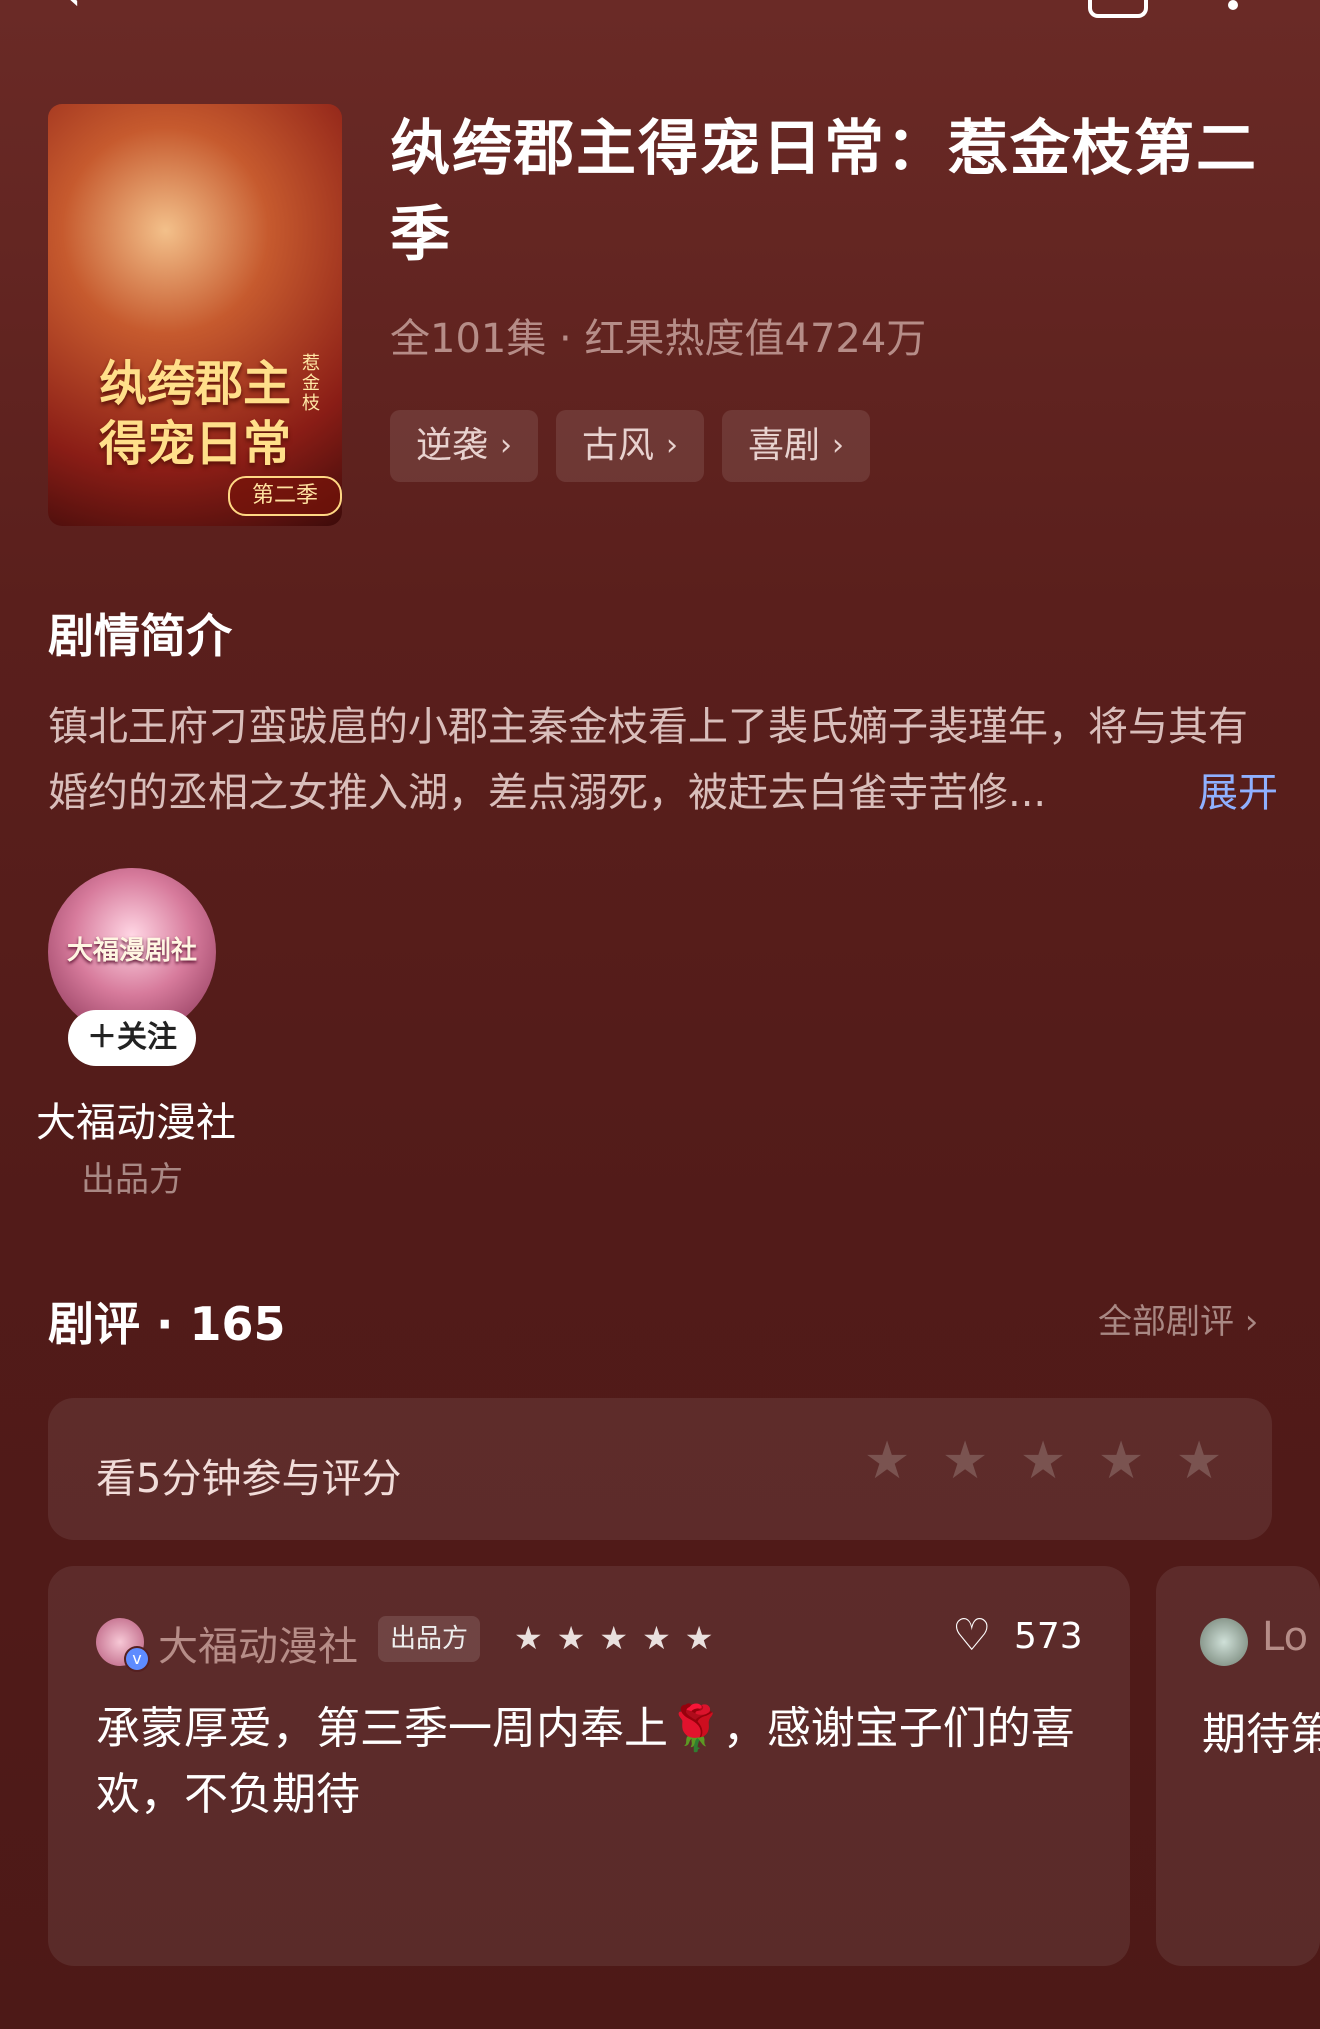 Image resolution: width=1320 pixels, height=2029 pixels. I want to click on reviewer-name: Lo, so click(1285, 1637).